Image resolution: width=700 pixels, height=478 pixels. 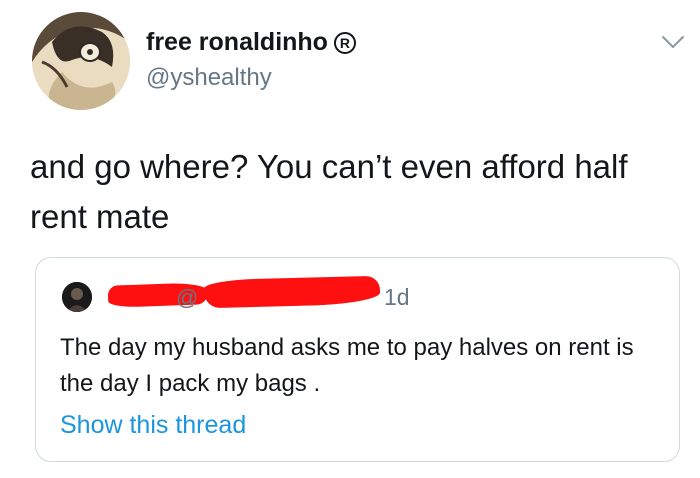 I want to click on quoted-avatar, so click(x=77, y=297).